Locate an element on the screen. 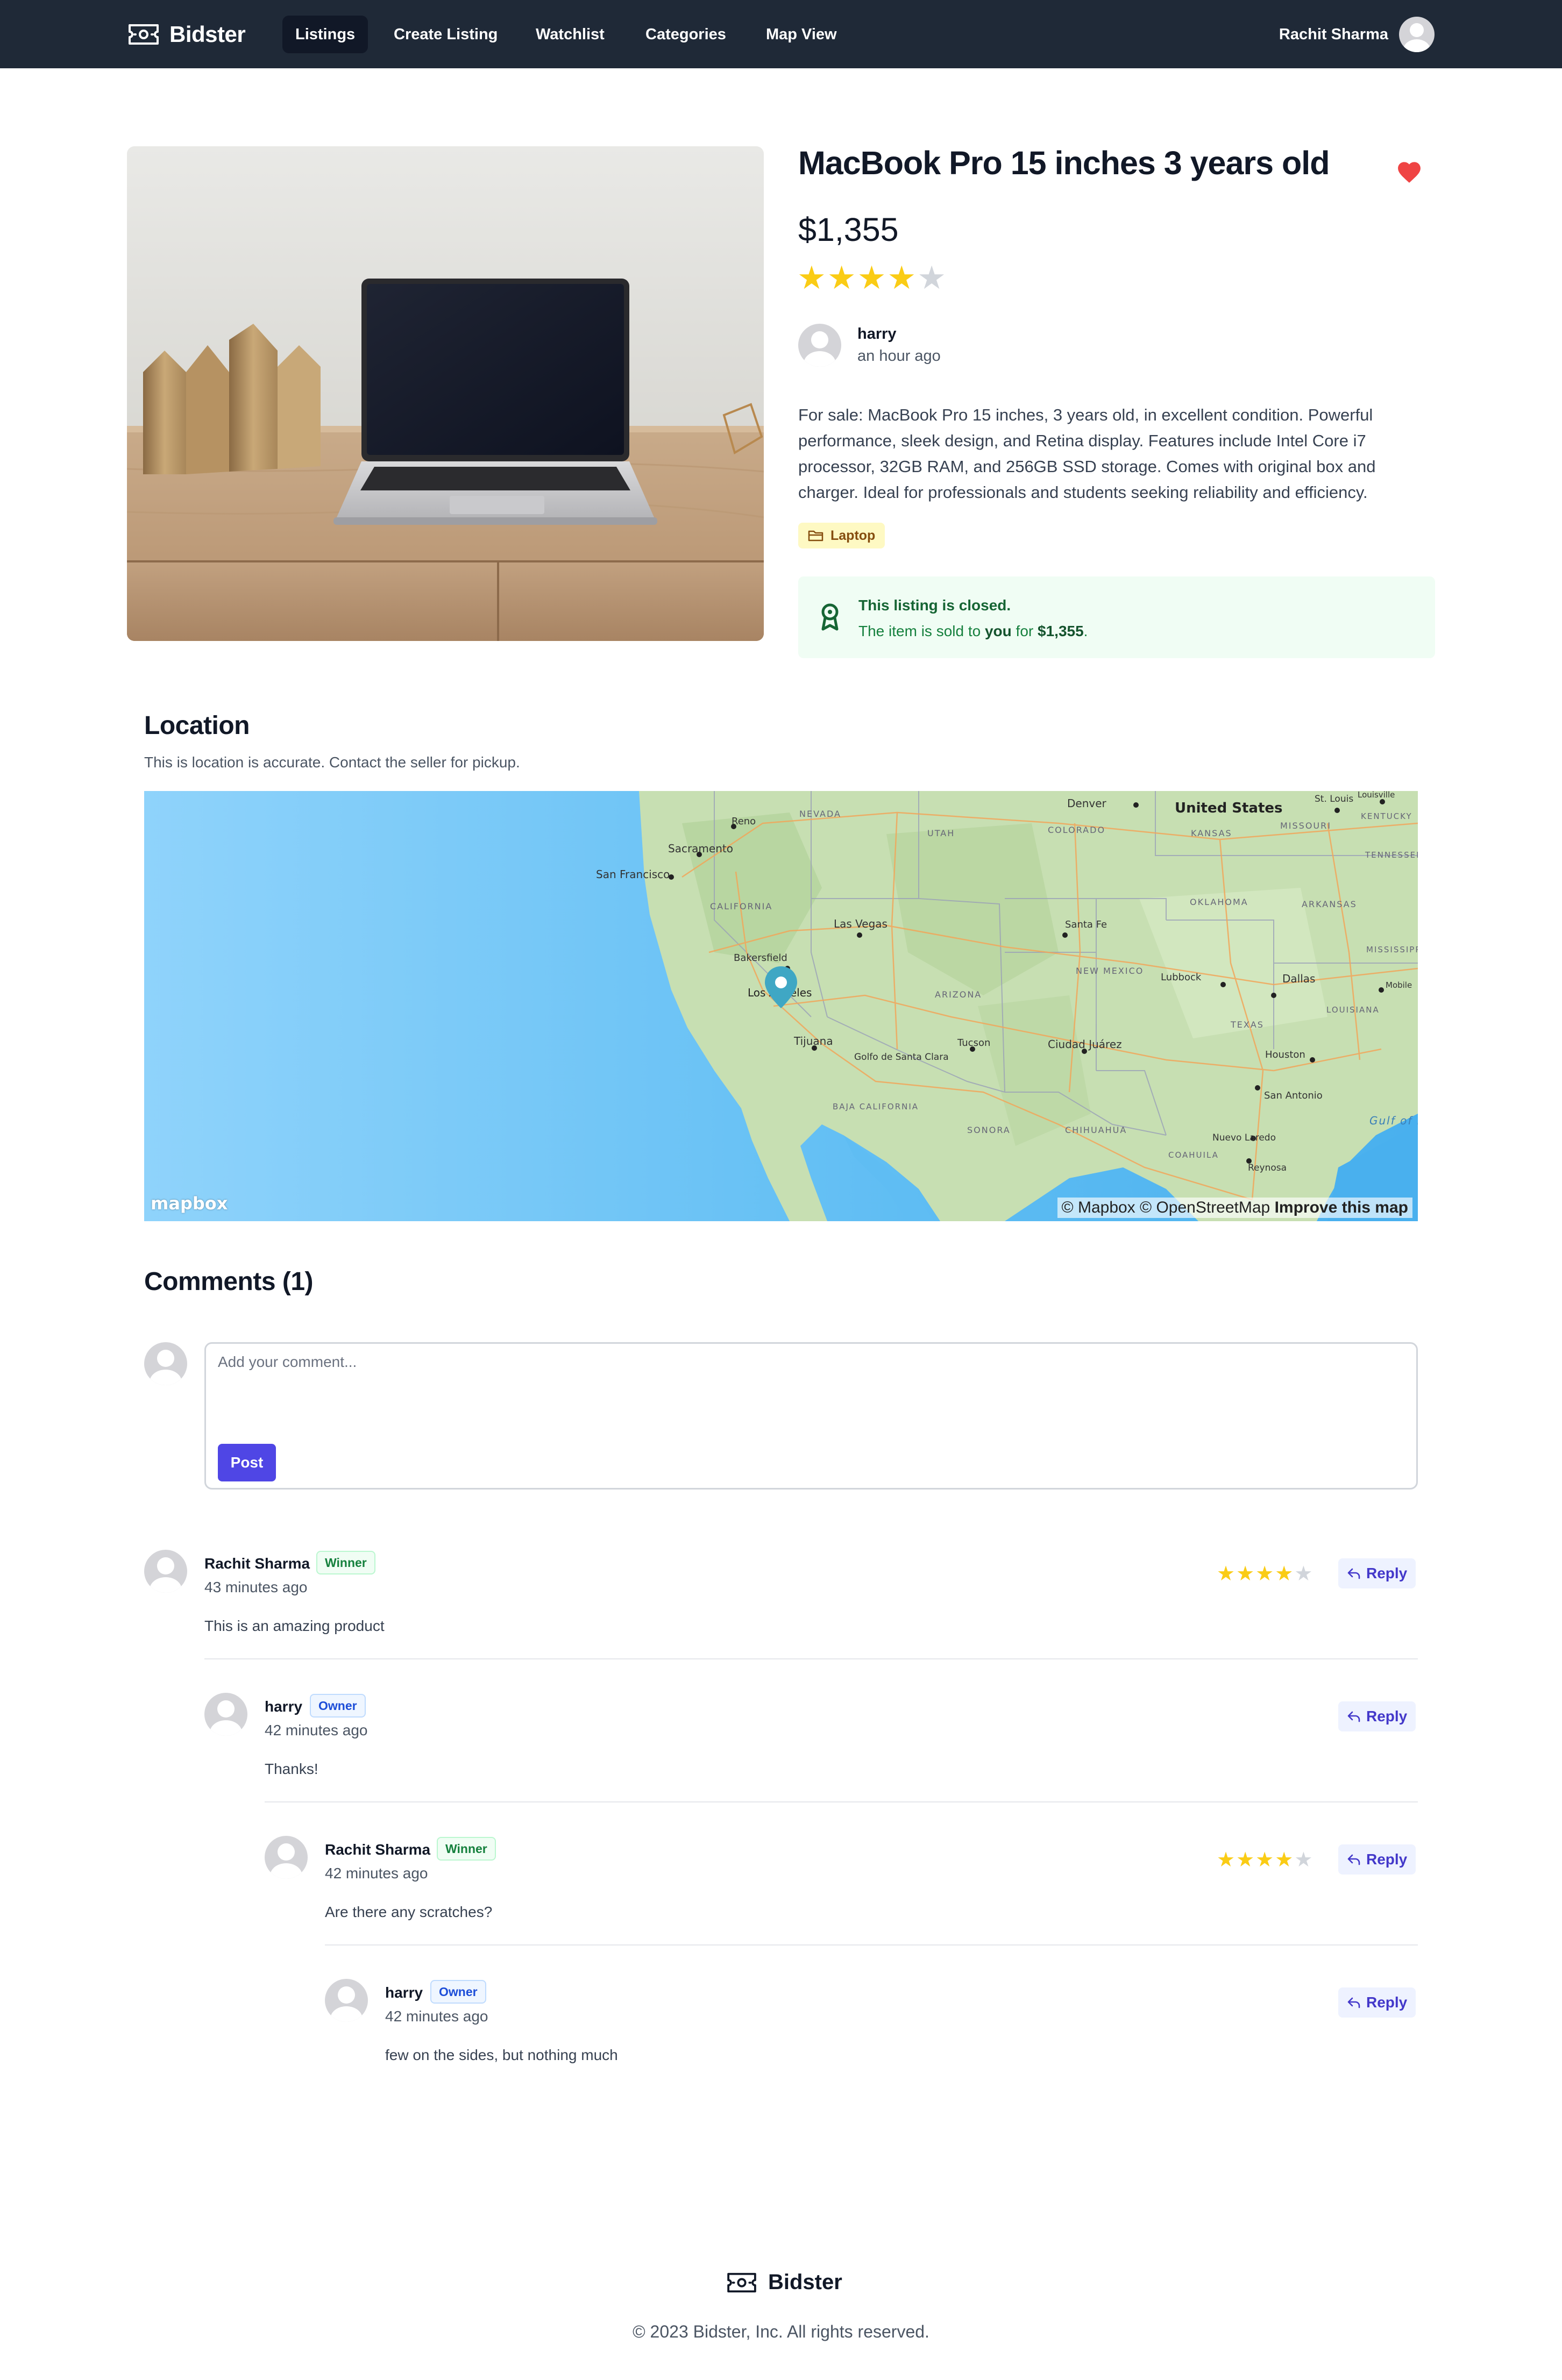 This screenshot has width=1562, height=2380. comment-divider is located at coordinates (871, 1945).